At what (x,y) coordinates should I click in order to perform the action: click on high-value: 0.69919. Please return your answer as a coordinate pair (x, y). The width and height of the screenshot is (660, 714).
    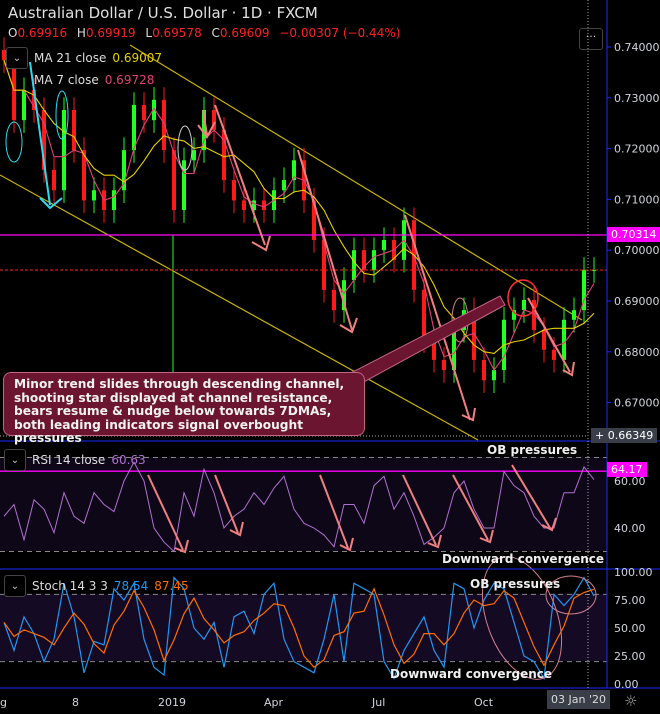
    Looking at the image, I should click on (110, 33).